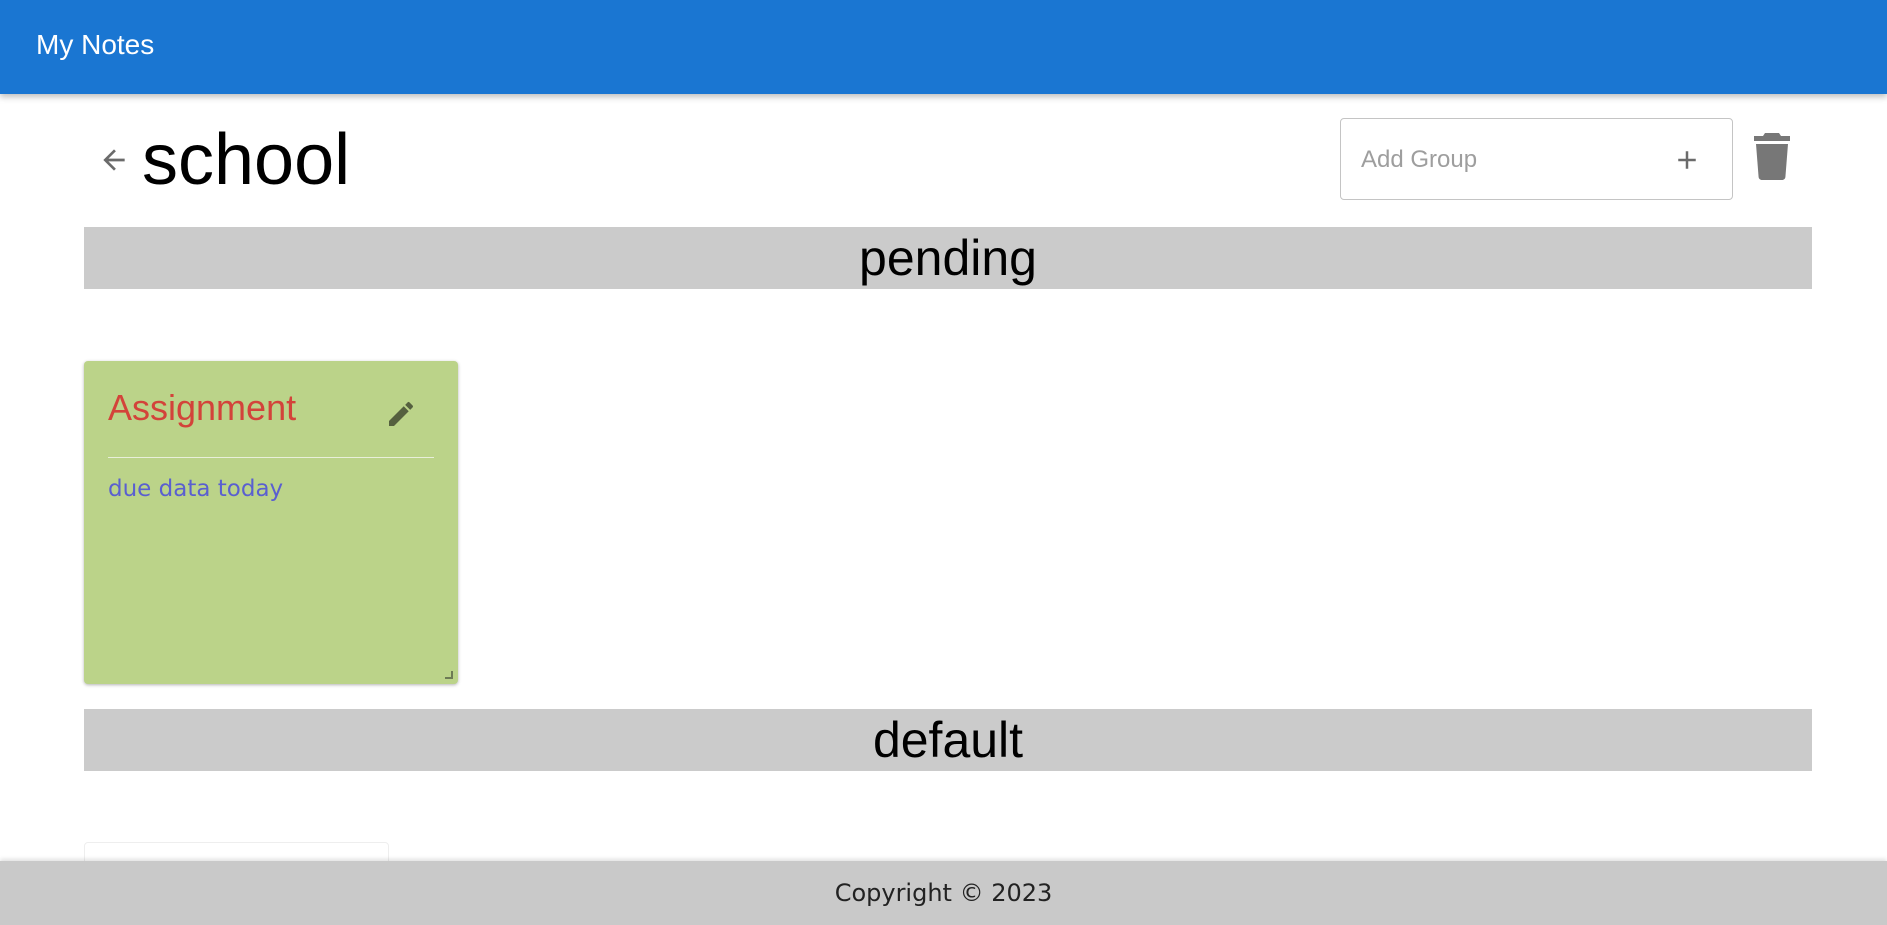  I want to click on add-group-button, so click(1687, 160).